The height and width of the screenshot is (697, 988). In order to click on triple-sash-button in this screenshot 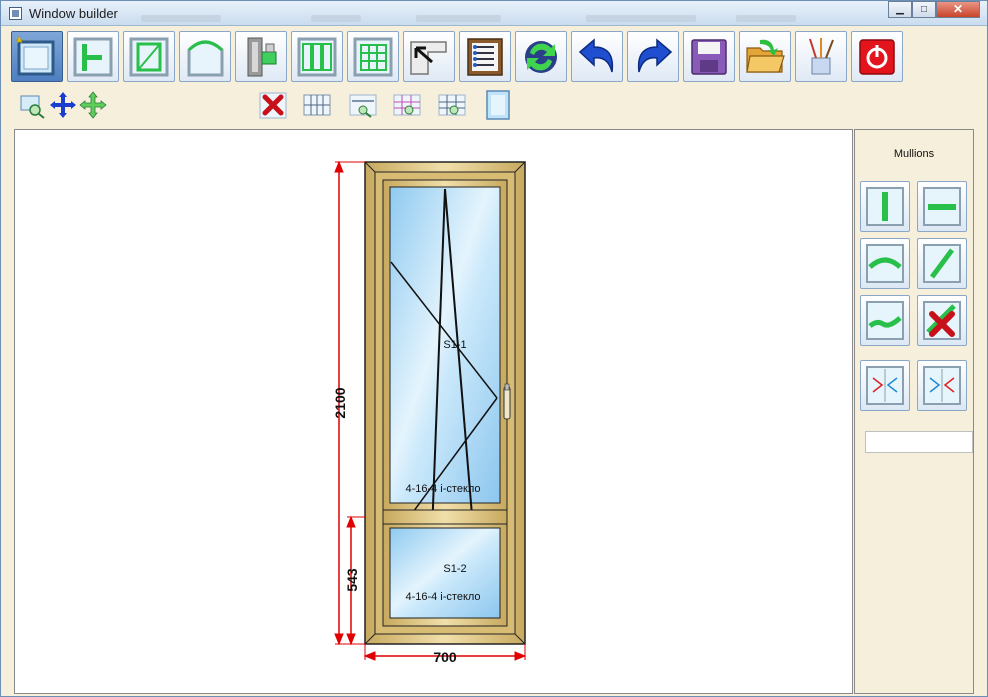, I will do `click(317, 56)`.